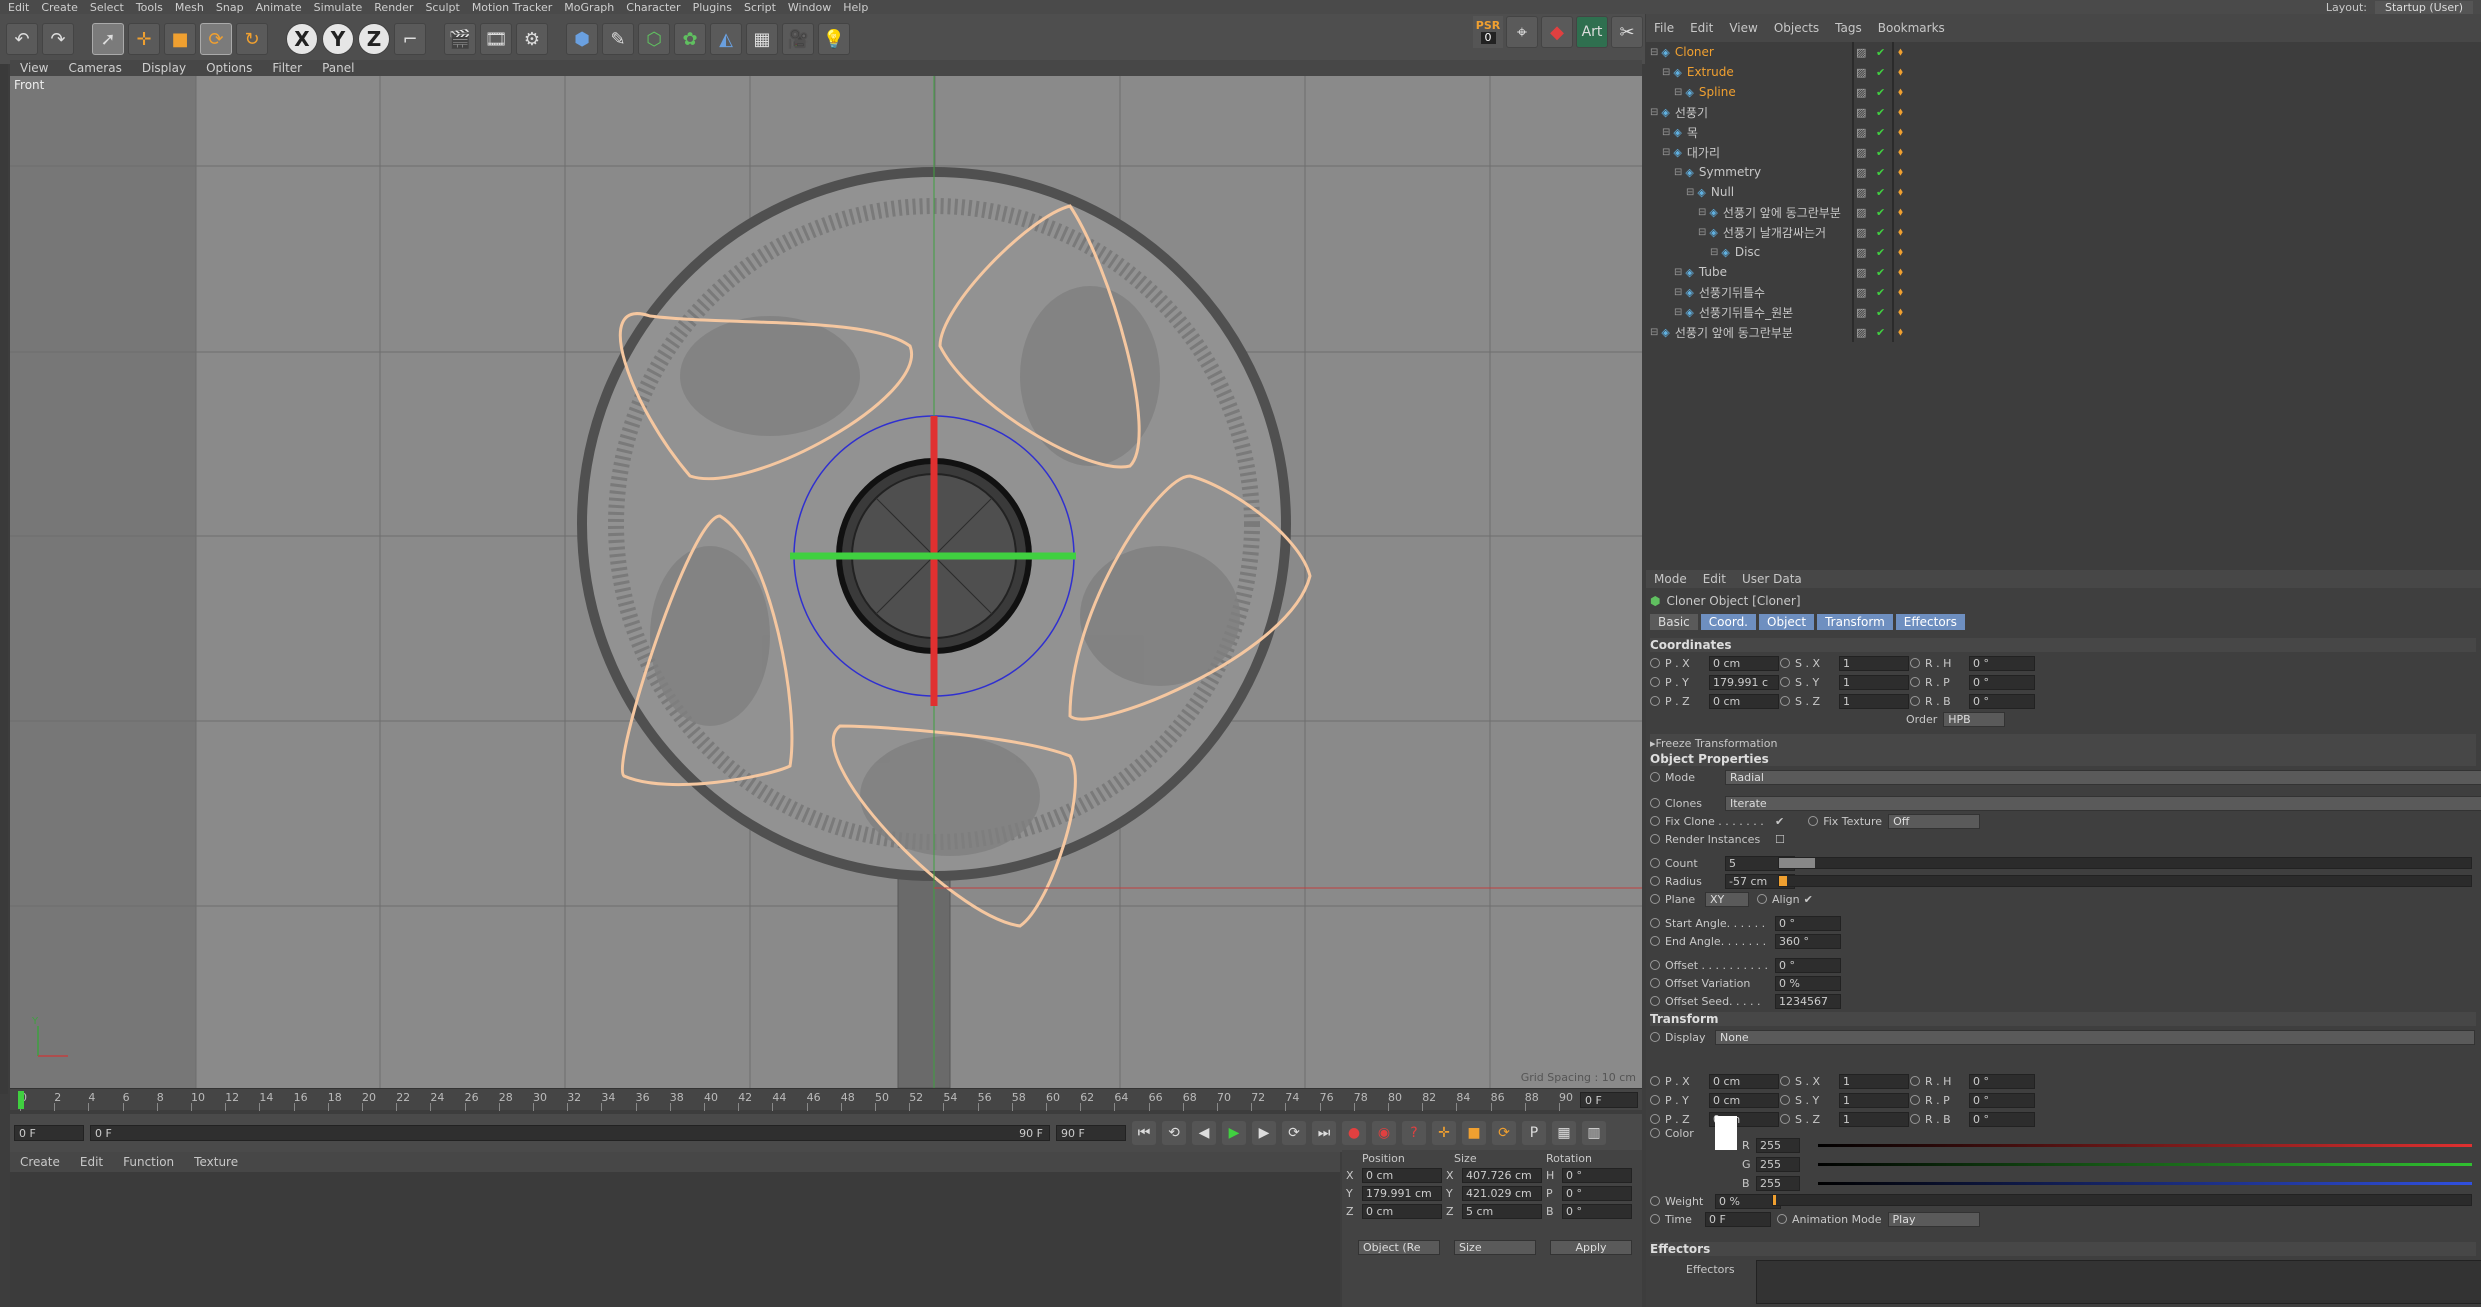 Image resolution: width=2481 pixels, height=1307 pixels. What do you see at coordinates (1796, 28) in the screenshot?
I see `object-menu-objects: Objects` at bounding box center [1796, 28].